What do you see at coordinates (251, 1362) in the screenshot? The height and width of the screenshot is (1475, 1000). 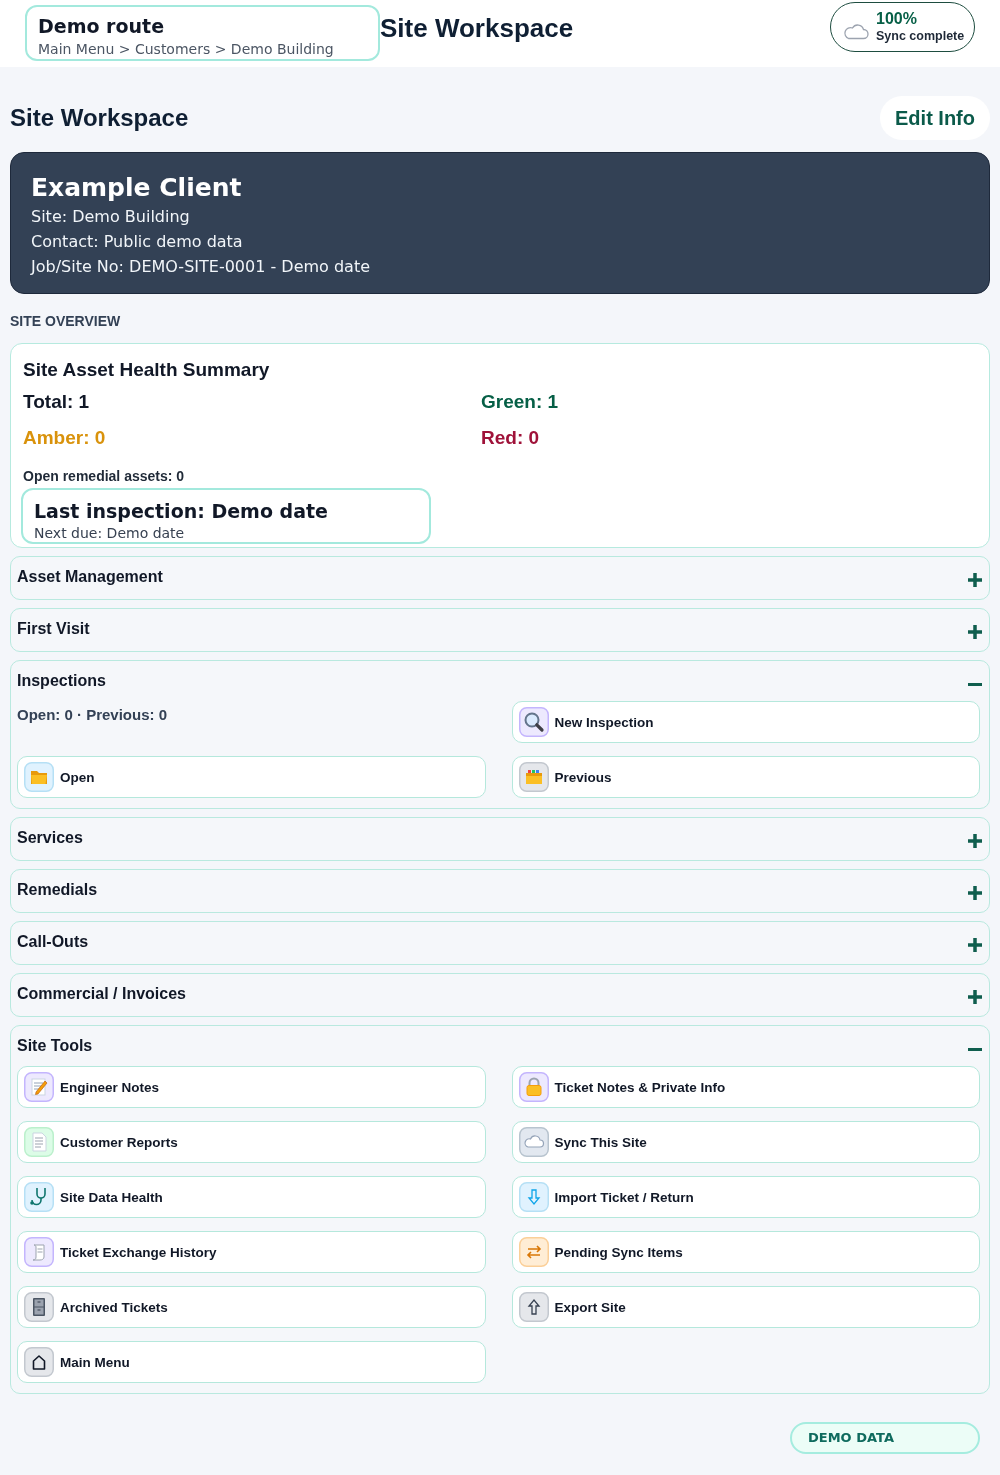 I see `tool-button: Main Menu` at bounding box center [251, 1362].